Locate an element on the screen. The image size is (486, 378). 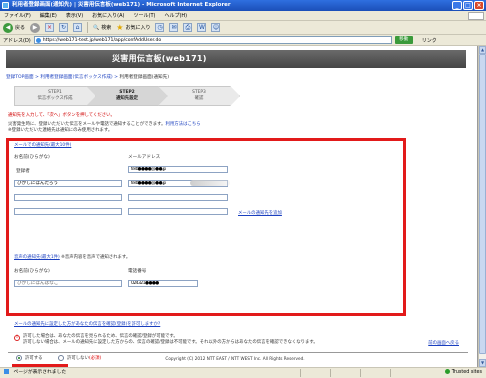
windows-logo-icon is located at coordinates (476, 16).